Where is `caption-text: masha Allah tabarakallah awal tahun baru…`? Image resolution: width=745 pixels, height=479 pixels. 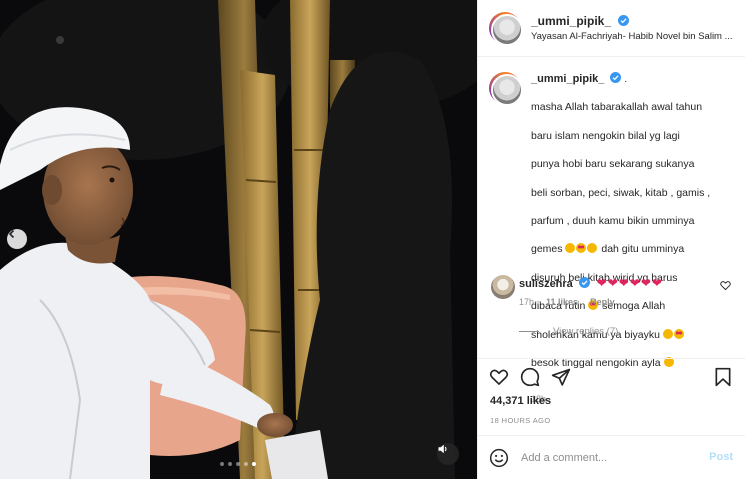 caption-text: masha Allah tabarakallah awal tahun baru… is located at coordinates (620, 235).